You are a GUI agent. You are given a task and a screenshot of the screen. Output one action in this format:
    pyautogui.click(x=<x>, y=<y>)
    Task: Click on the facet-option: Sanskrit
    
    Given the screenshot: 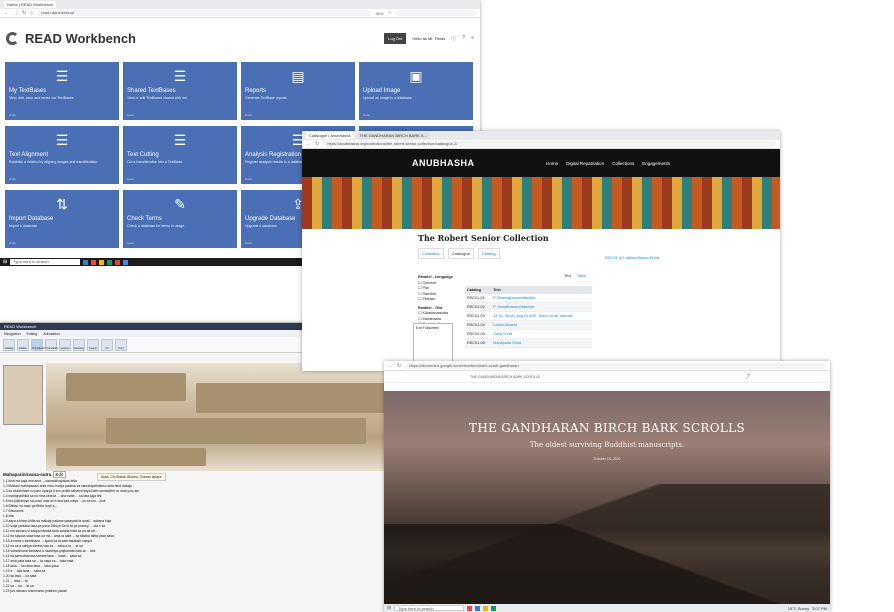 What is the action you would take?
    pyautogui.click(x=429, y=294)
    